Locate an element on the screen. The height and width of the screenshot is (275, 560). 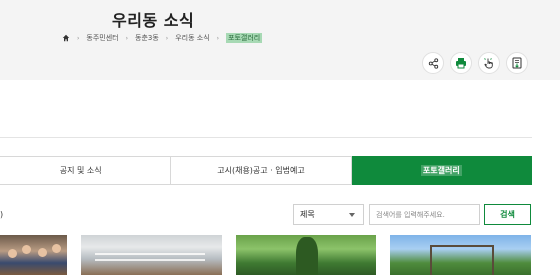
search-field-select: 제목 is located at coordinates (328, 214).